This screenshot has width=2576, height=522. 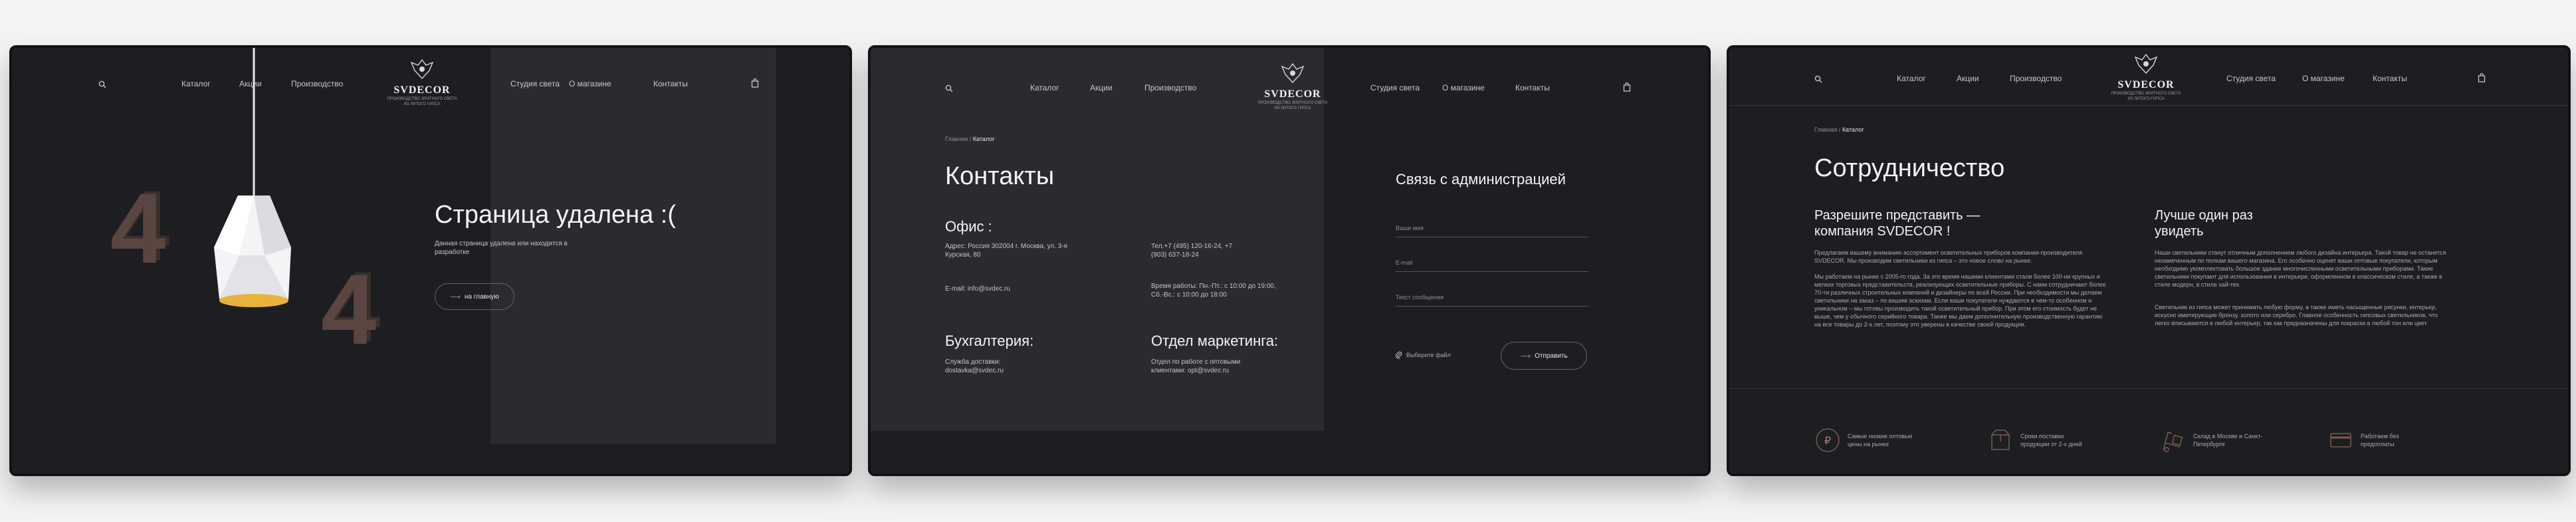 I want to click on name-field: Ваше имя, so click(x=1492, y=229).